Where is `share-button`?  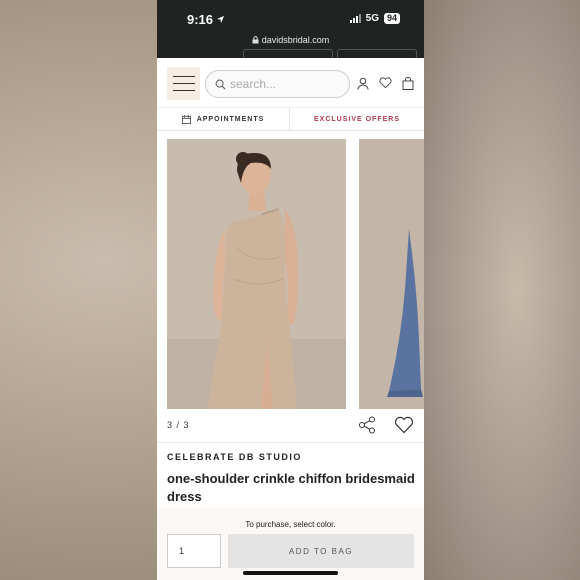
share-button is located at coordinates (367, 427).